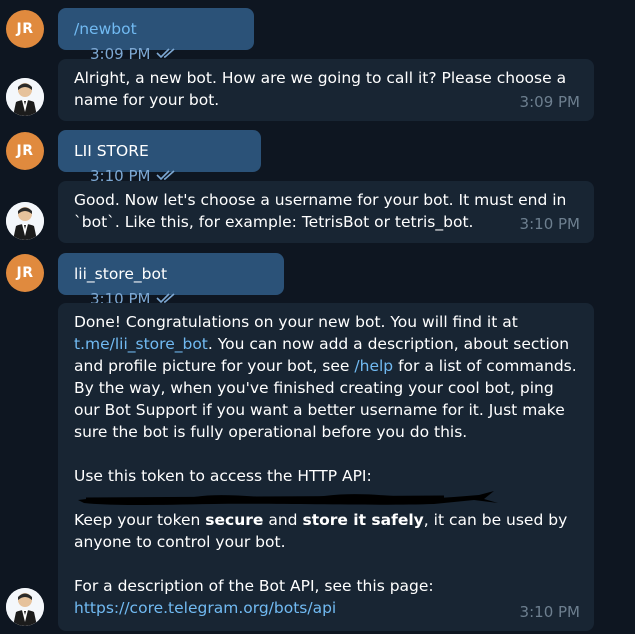 The width and height of the screenshot is (635, 634). What do you see at coordinates (234, 520) in the screenshot?
I see `bold-text: secure` at bounding box center [234, 520].